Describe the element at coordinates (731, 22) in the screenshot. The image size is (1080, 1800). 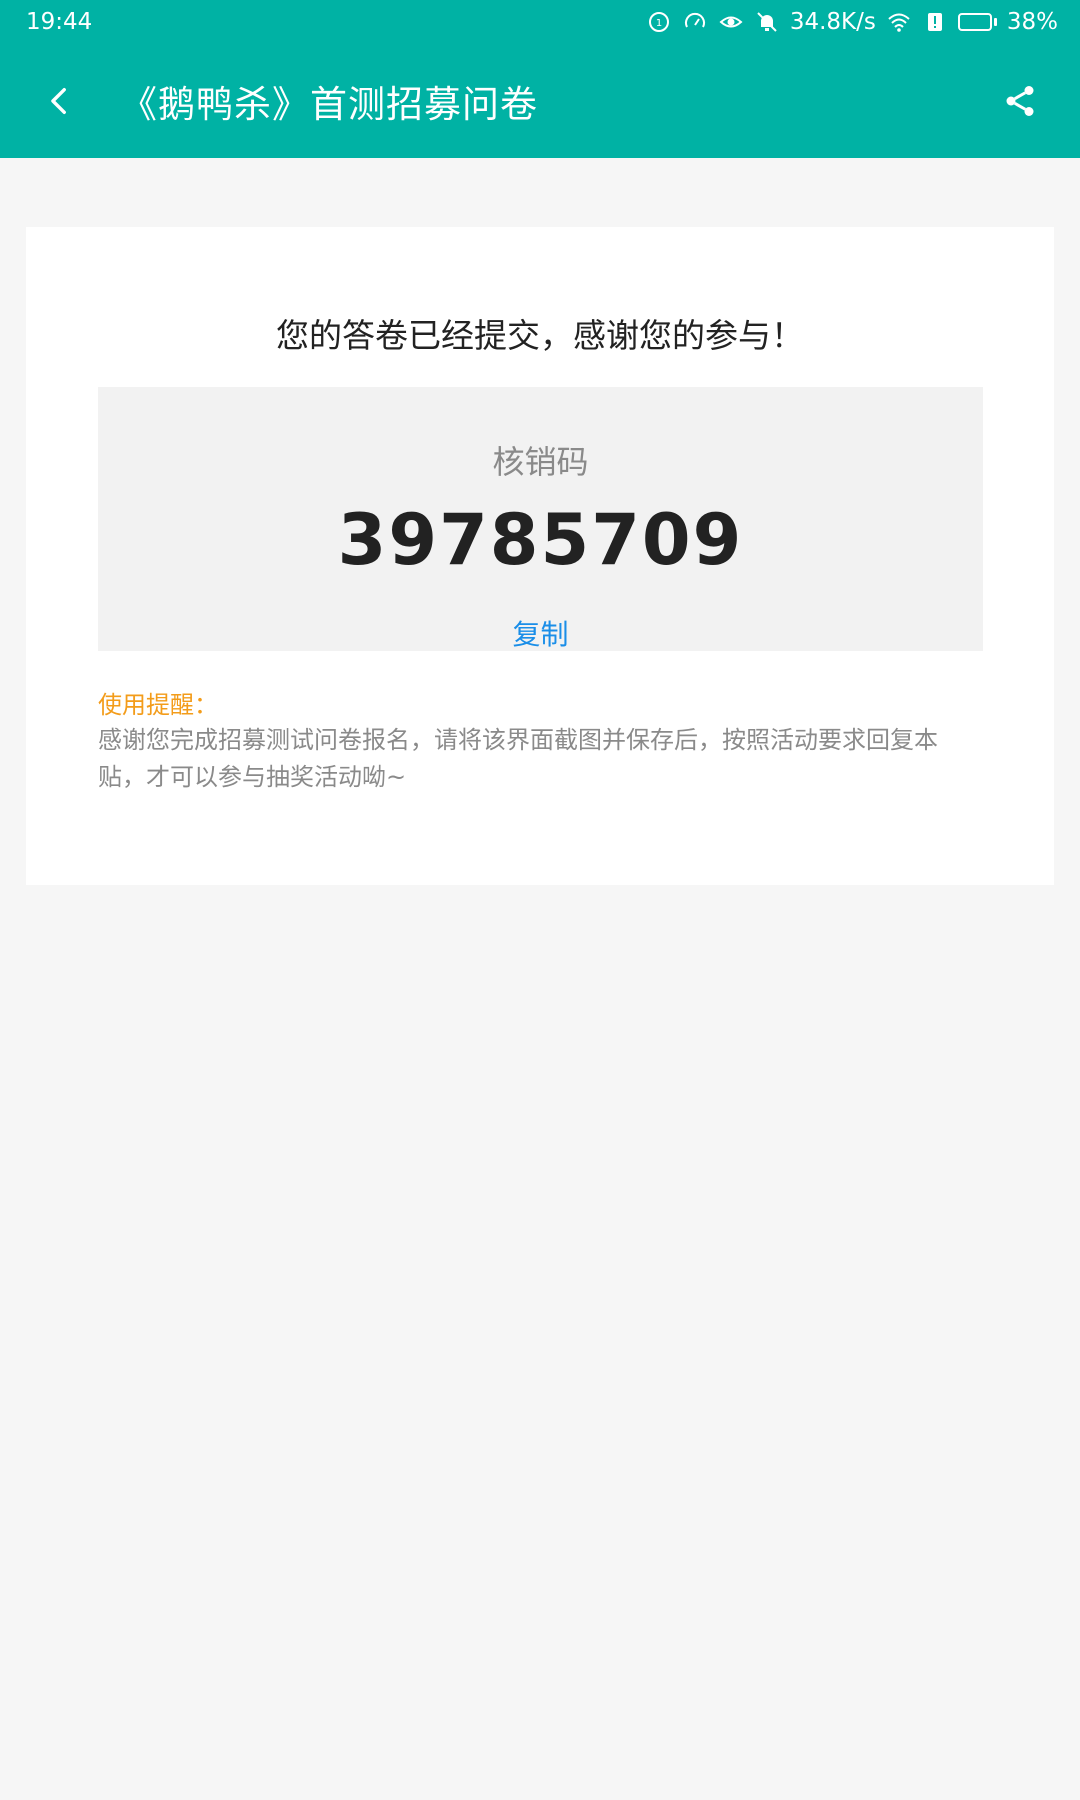
I see `eye-icon` at that location.